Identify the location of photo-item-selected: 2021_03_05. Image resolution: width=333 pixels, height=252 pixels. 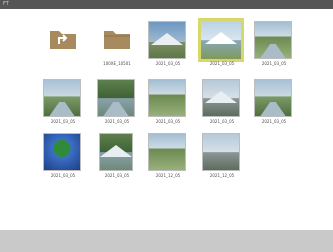
(222, 46).